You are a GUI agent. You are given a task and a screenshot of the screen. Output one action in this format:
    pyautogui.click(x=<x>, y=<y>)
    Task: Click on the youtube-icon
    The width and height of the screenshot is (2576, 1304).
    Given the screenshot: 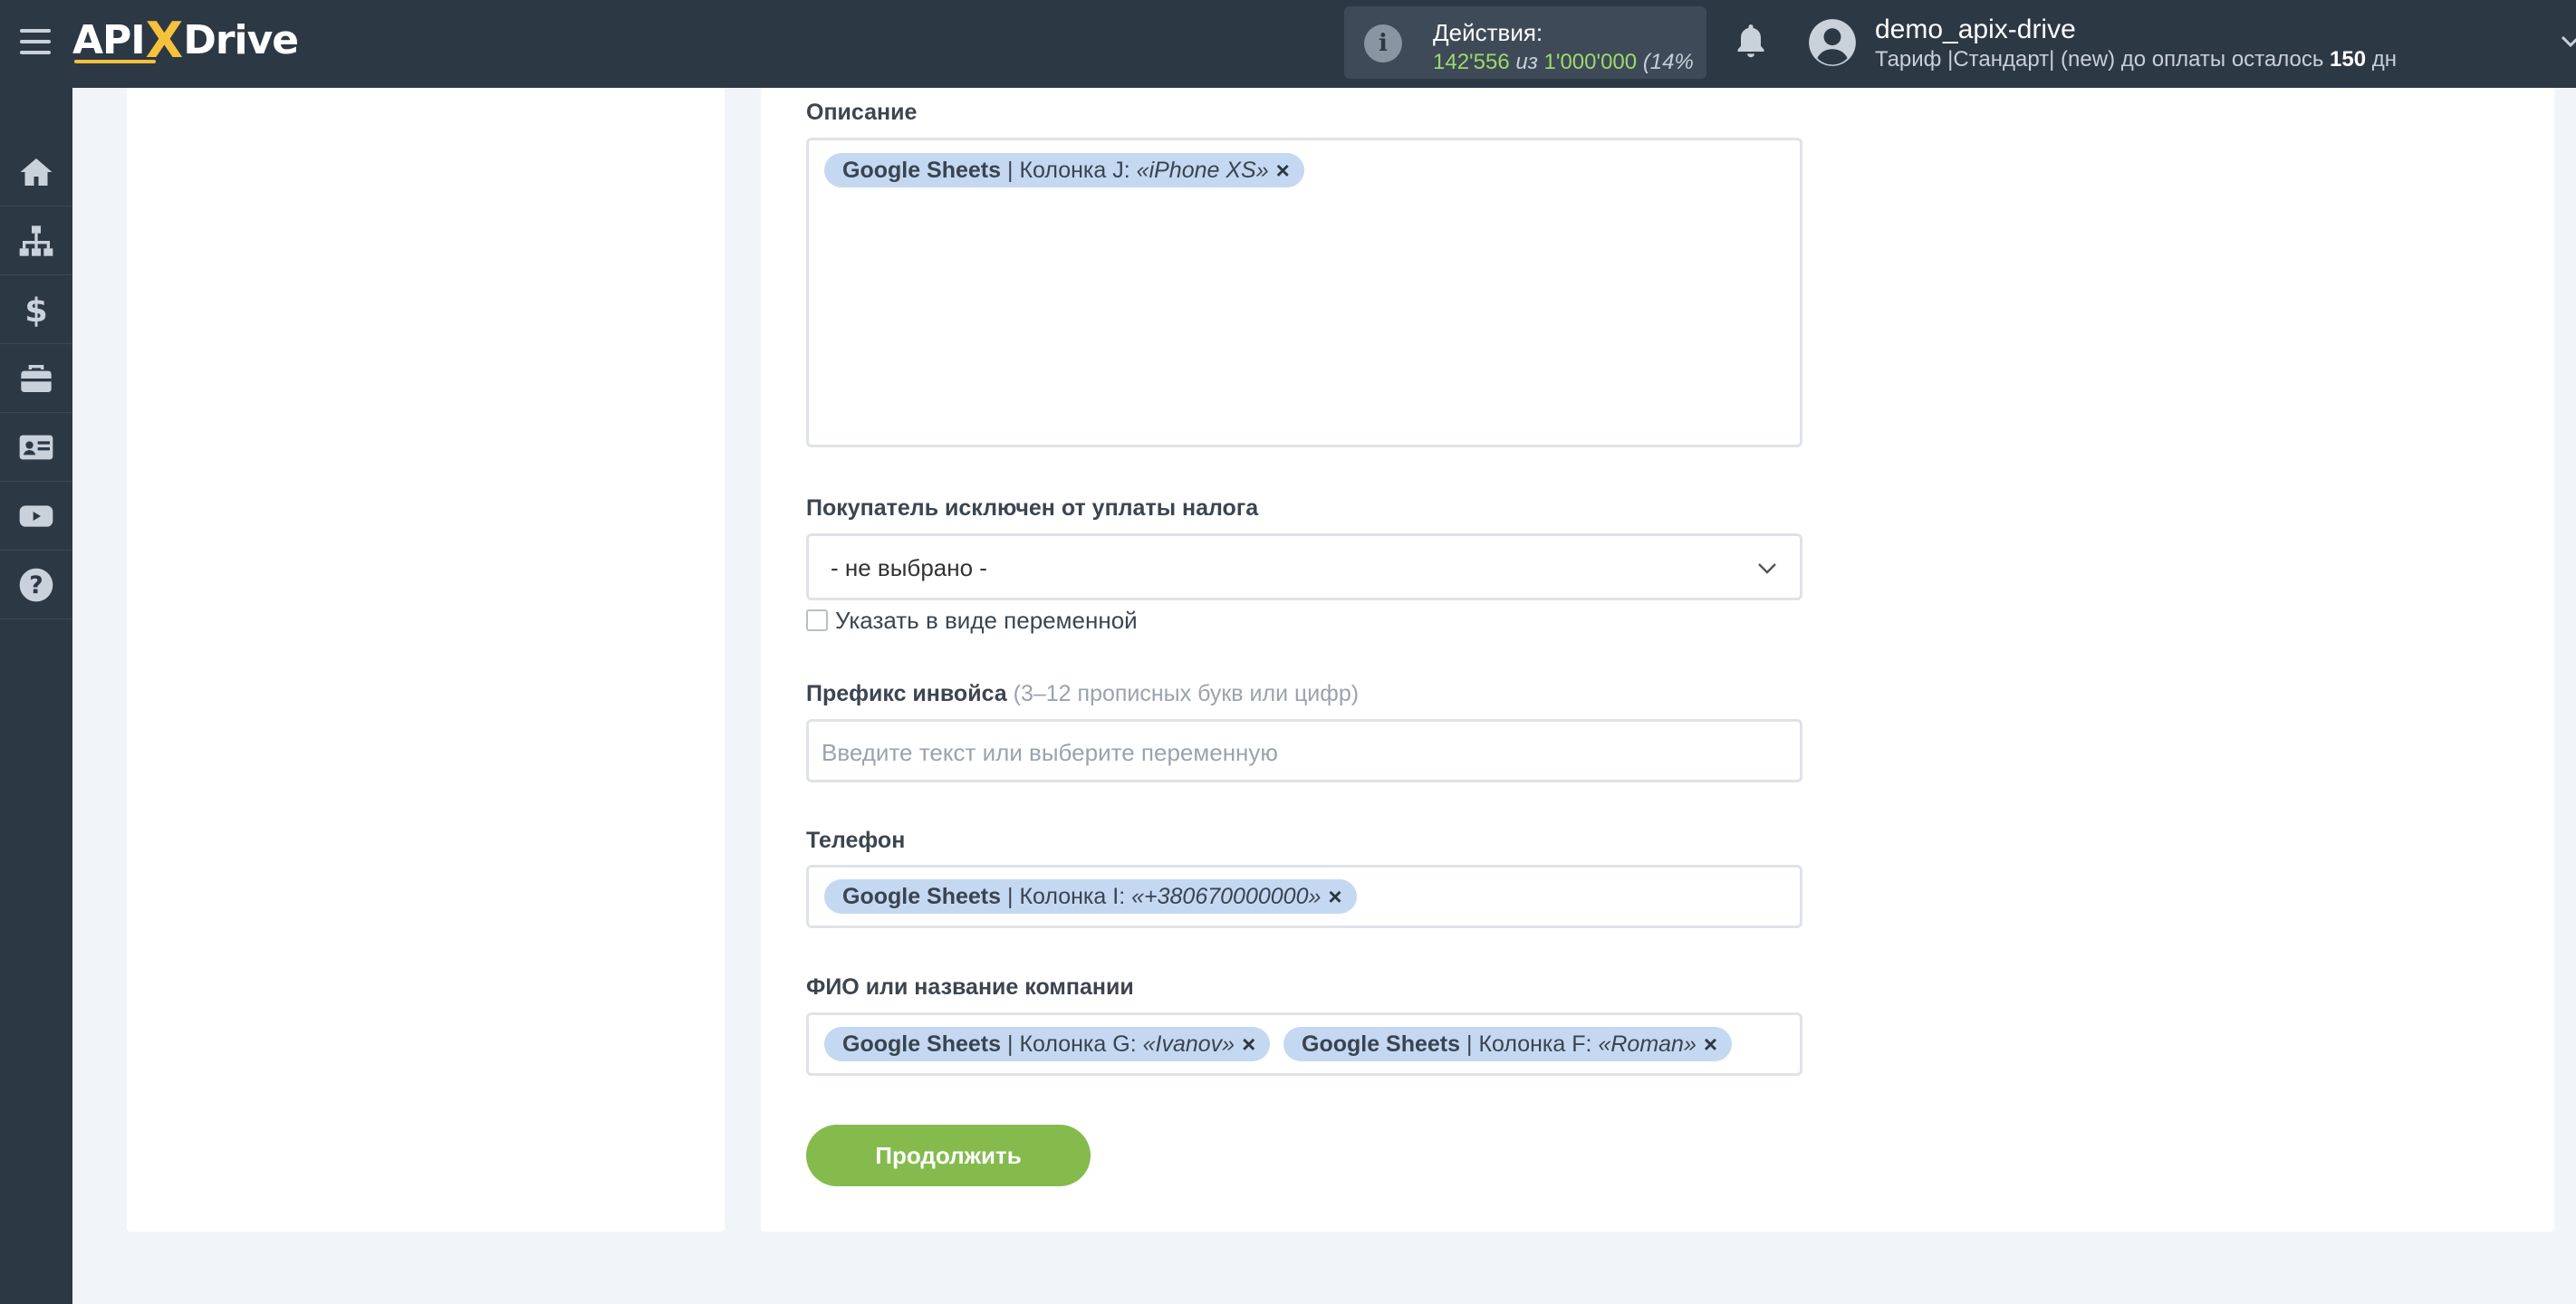 What is the action you would take?
    pyautogui.click(x=36, y=515)
    